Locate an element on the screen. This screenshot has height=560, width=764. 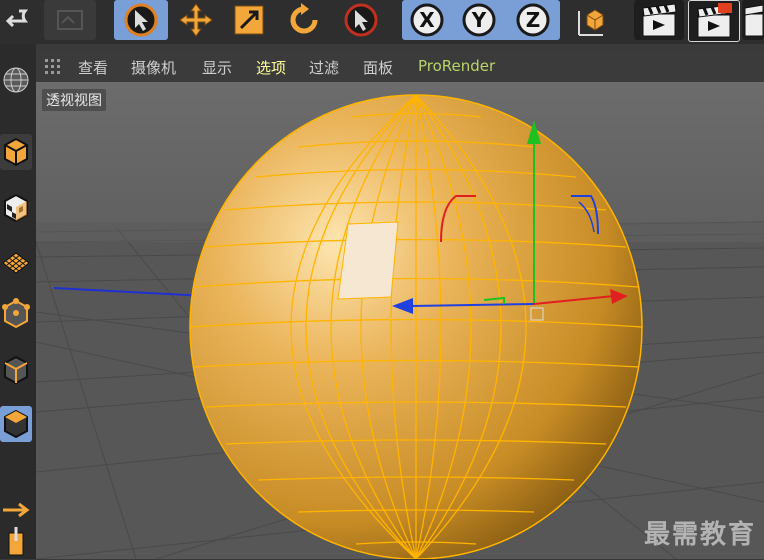
undo-icon is located at coordinates (17, 18).